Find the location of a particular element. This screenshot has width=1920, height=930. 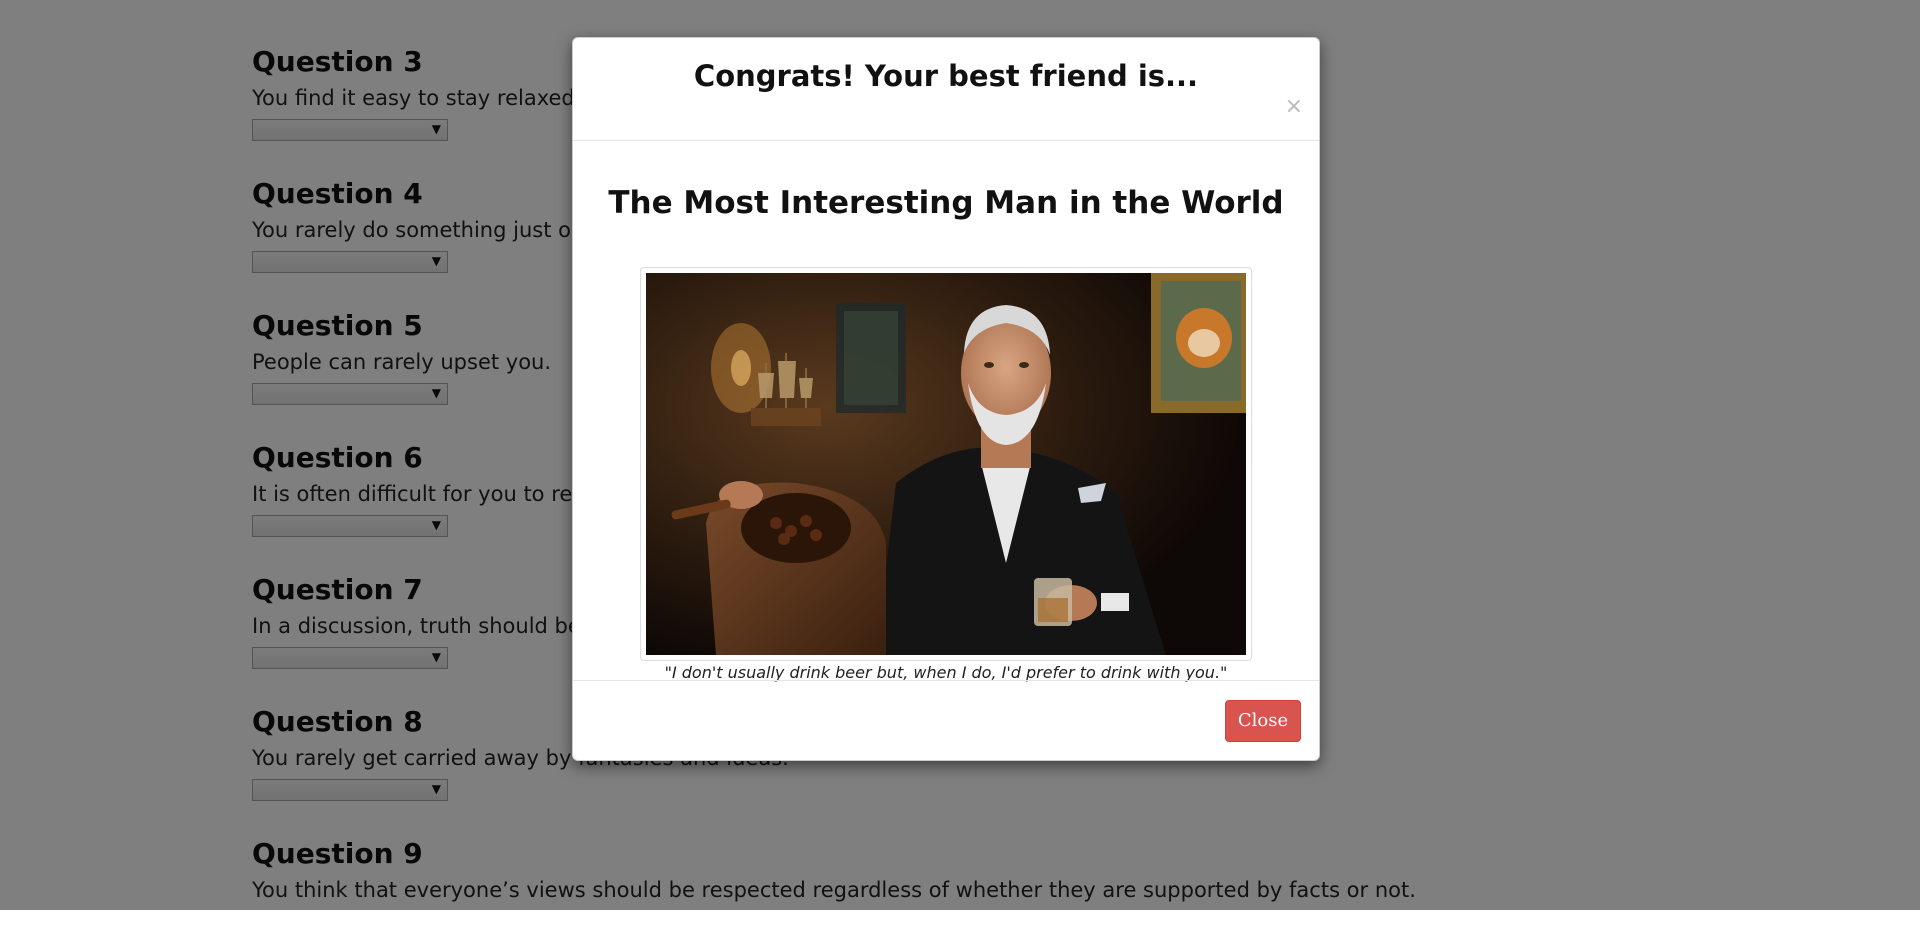

close-button: Close is located at coordinates (1263, 721).